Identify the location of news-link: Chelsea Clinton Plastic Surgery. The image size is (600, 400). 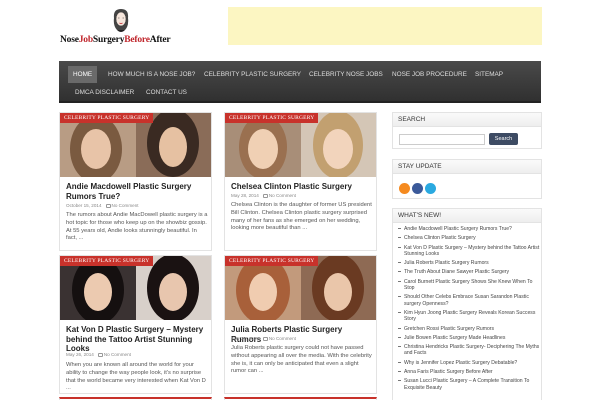
(469, 238).